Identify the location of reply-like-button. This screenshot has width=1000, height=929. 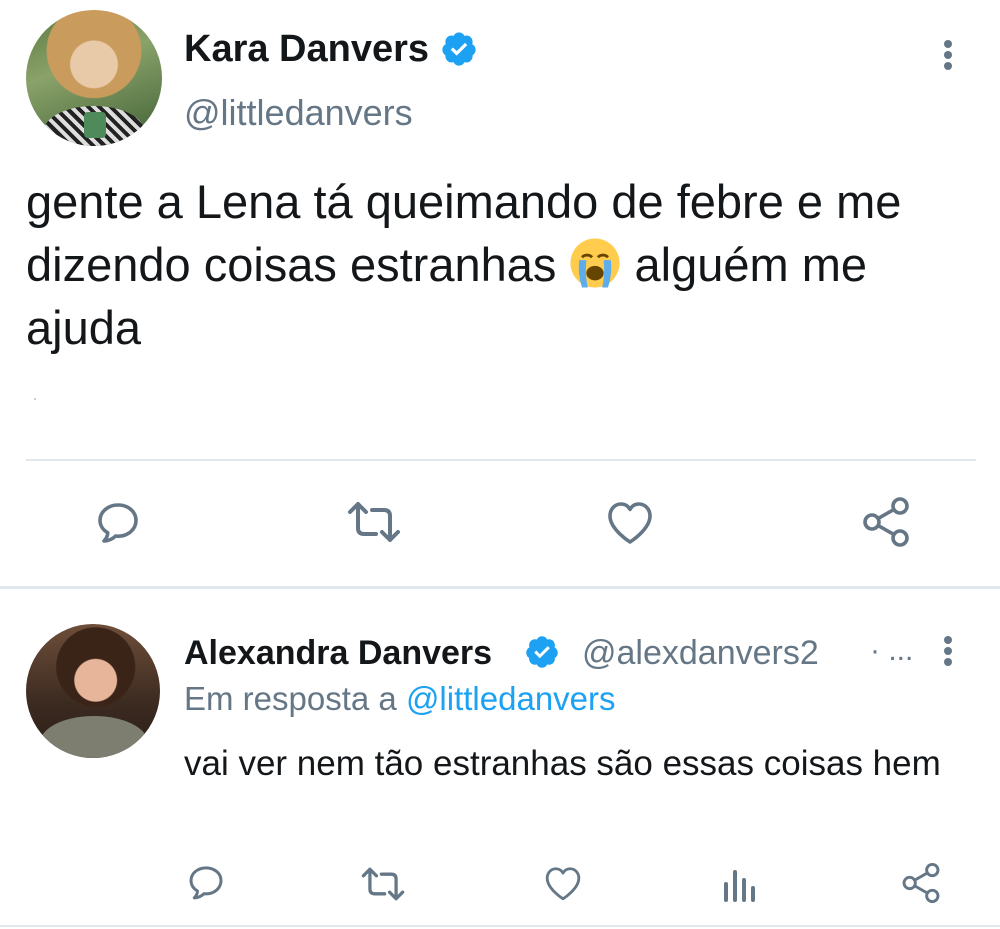
(563, 883).